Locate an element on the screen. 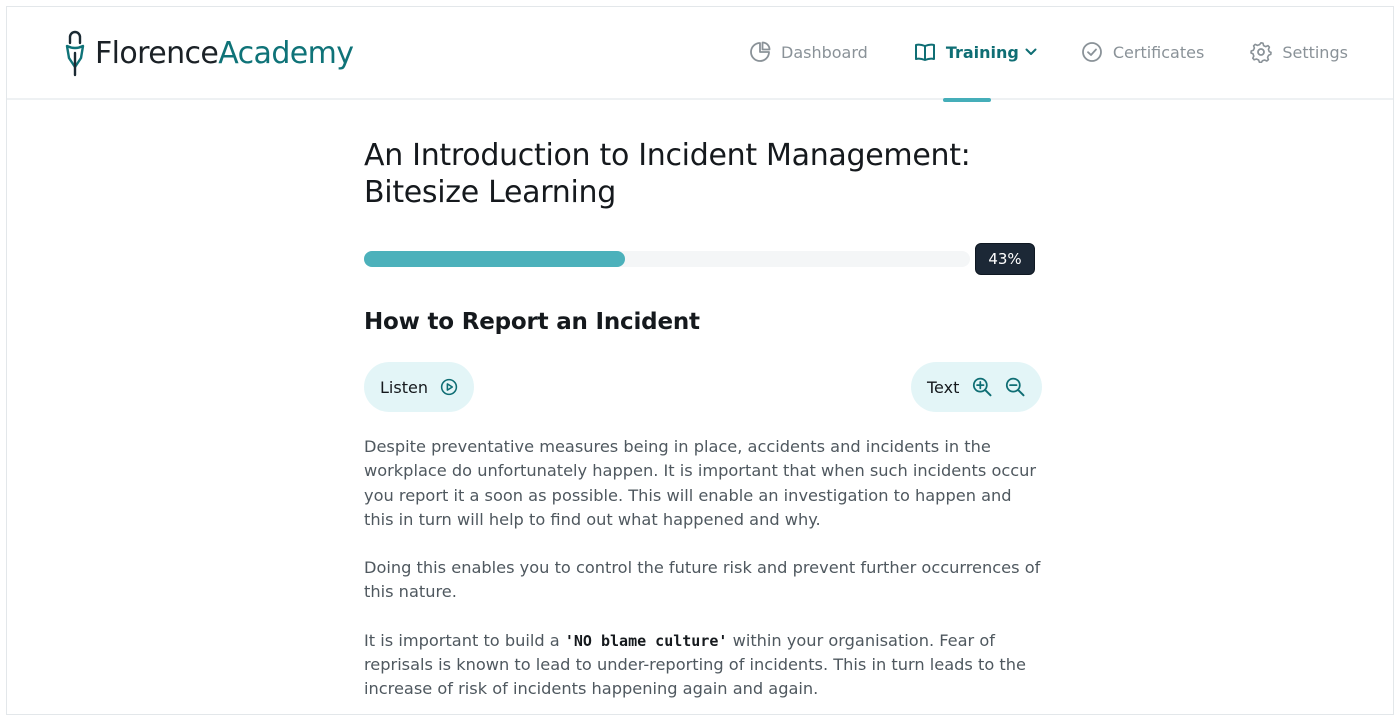 This screenshot has width=1400, height=721. nav-certificates: Certificates is located at coordinates (1142, 52).